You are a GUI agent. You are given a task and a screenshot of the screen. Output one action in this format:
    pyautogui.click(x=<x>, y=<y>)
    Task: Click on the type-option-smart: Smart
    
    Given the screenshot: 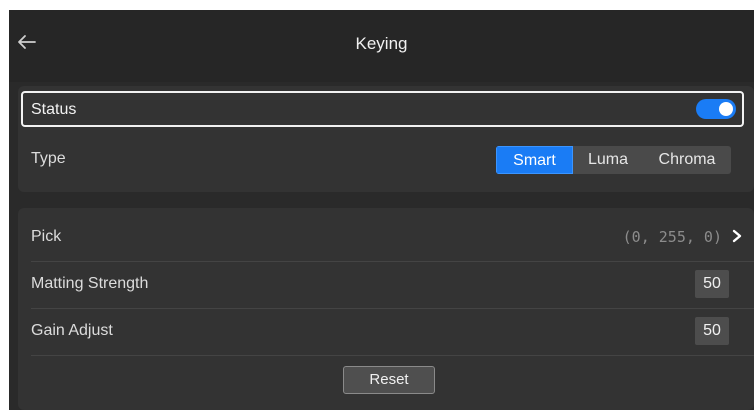 What is the action you would take?
    pyautogui.click(x=534, y=160)
    